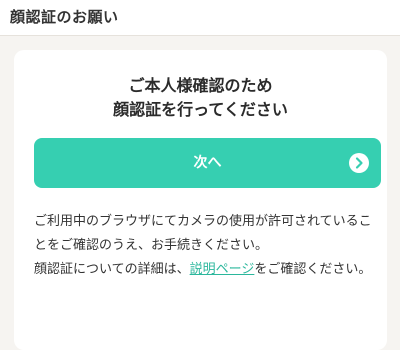  I want to click on next-button-label: 次へ, so click(207, 163).